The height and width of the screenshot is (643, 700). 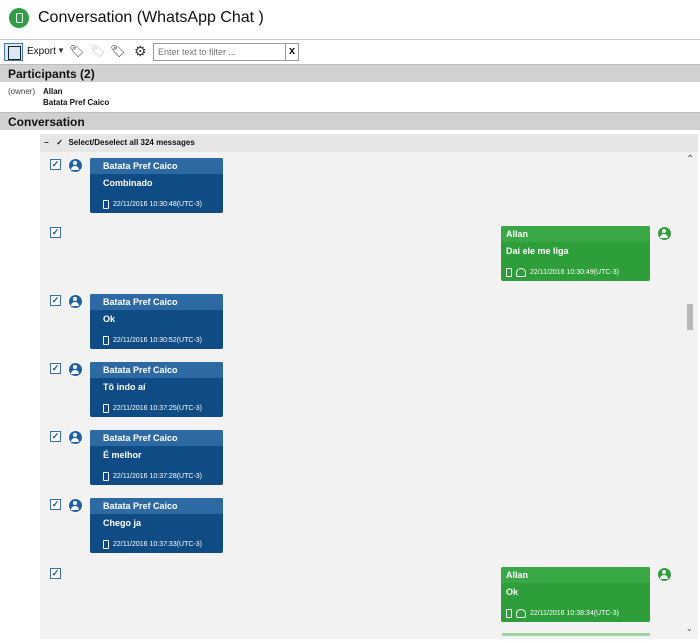 I want to click on whatsapp-phone-icon, so click(x=19, y=18).